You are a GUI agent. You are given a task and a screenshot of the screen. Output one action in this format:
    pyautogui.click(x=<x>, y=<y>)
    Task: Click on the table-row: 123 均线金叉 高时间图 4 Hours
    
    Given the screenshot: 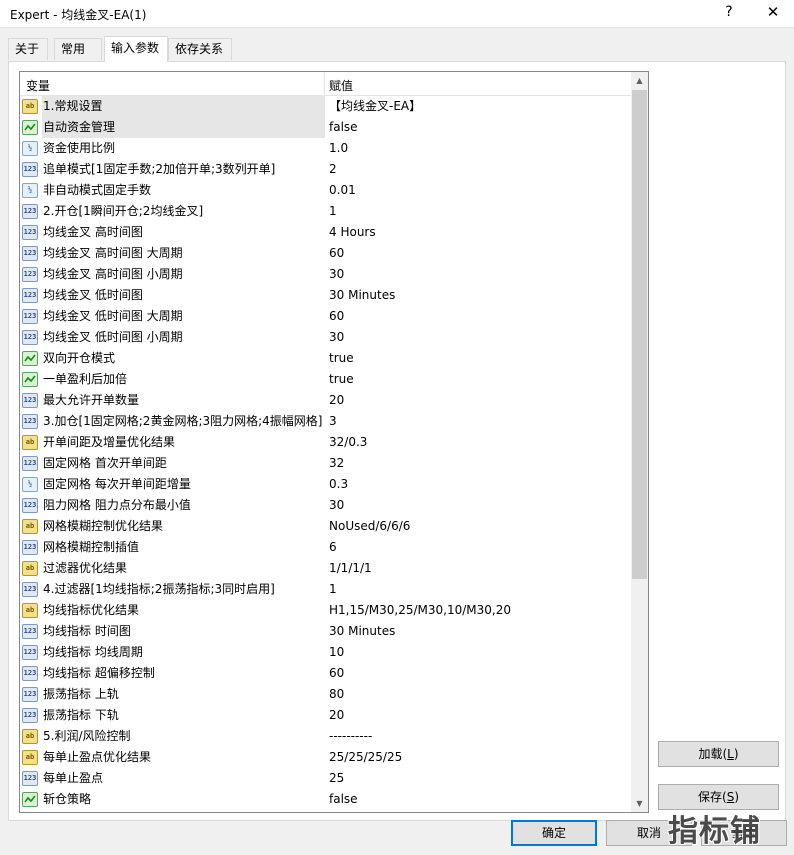 What is the action you would take?
    pyautogui.click(x=325, y=232)
    